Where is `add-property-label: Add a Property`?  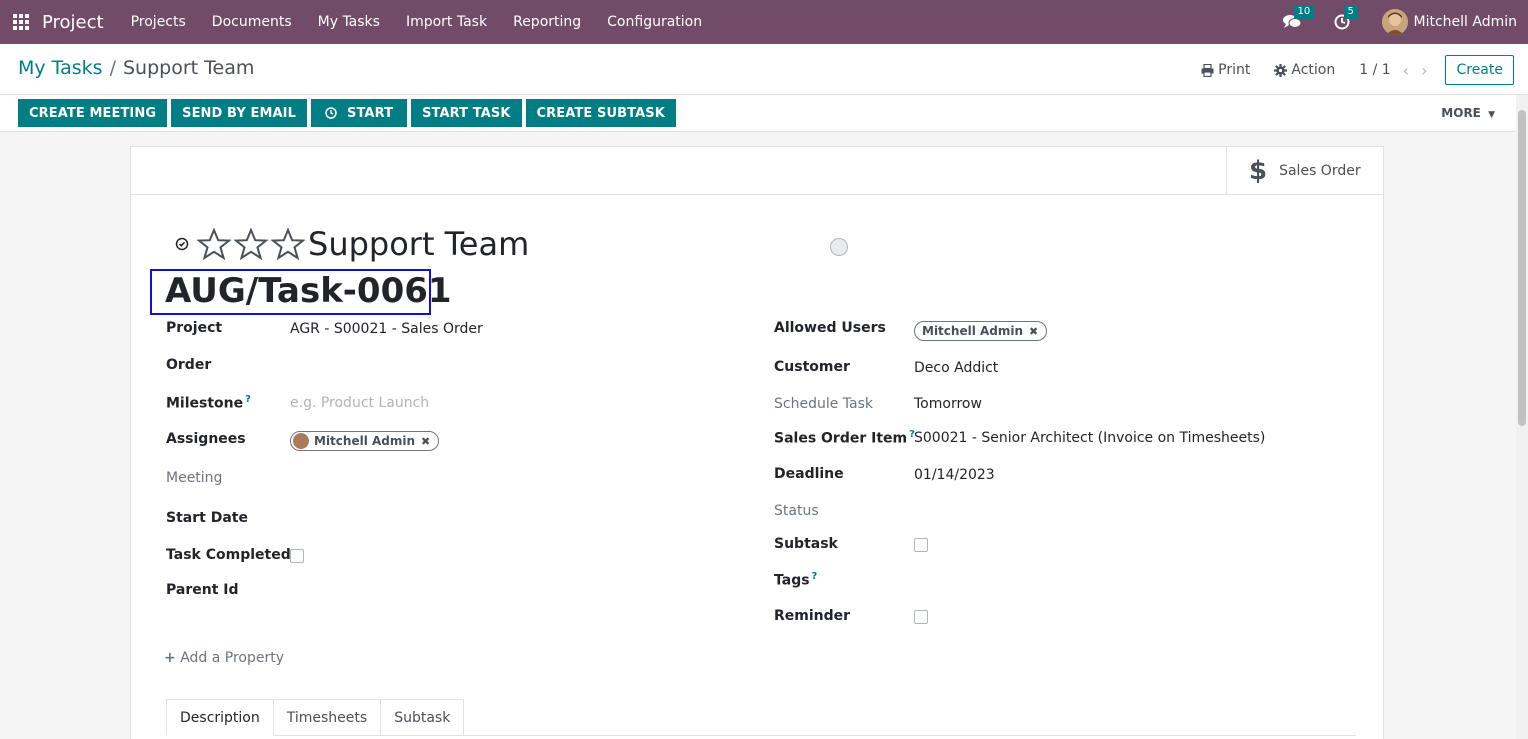 add-property-label: Add a Property is located at coordinates (232, 658).